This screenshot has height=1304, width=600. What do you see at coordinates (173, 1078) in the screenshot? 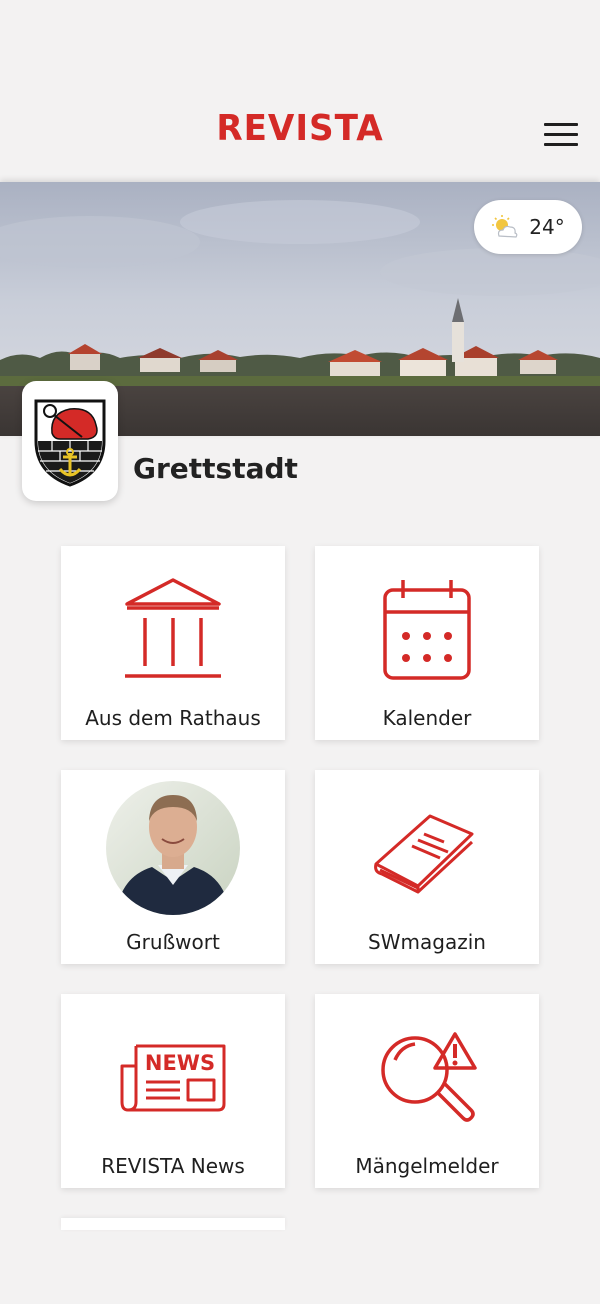
I see `newspaper-icon: NEWS` at bounding box center [173, 1078].